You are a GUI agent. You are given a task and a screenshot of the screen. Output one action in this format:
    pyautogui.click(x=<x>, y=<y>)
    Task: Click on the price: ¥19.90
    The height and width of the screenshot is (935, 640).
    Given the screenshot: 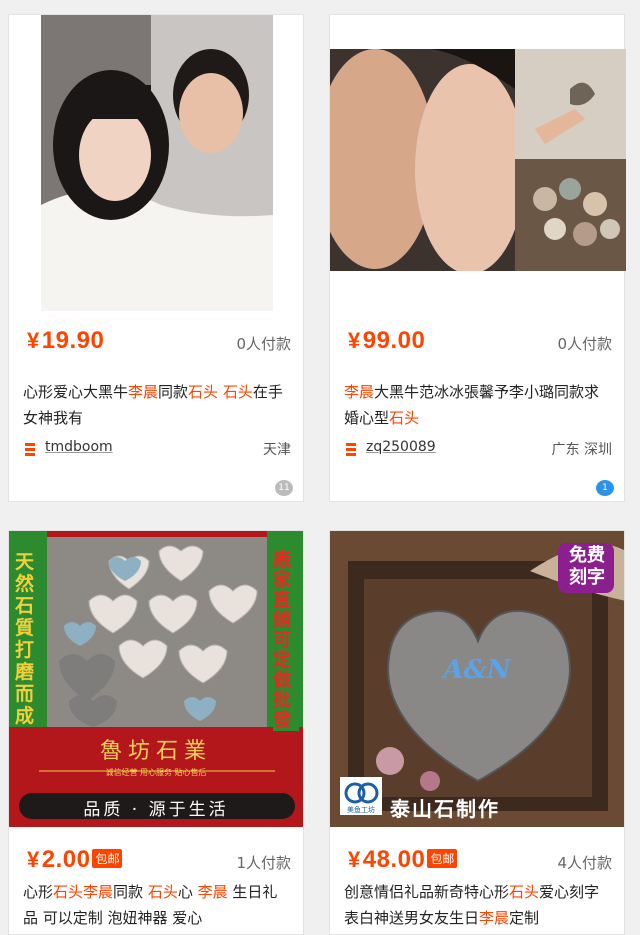 What is the action you would take?
    pyautogui.click(x=66, y=340)
    